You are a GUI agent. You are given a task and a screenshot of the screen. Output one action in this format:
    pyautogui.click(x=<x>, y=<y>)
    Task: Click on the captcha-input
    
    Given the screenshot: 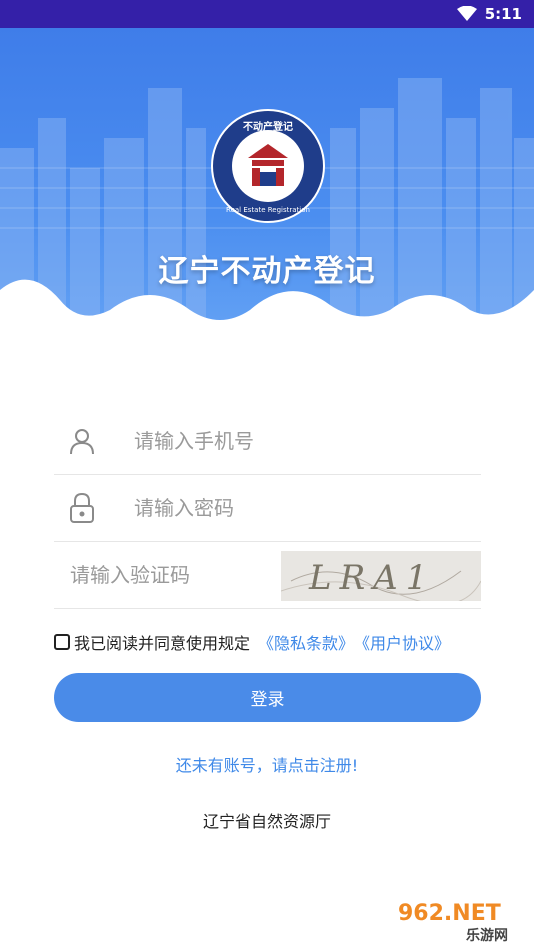 What is the action you would take?
    pyautogui.click(x=165, y=575)
    